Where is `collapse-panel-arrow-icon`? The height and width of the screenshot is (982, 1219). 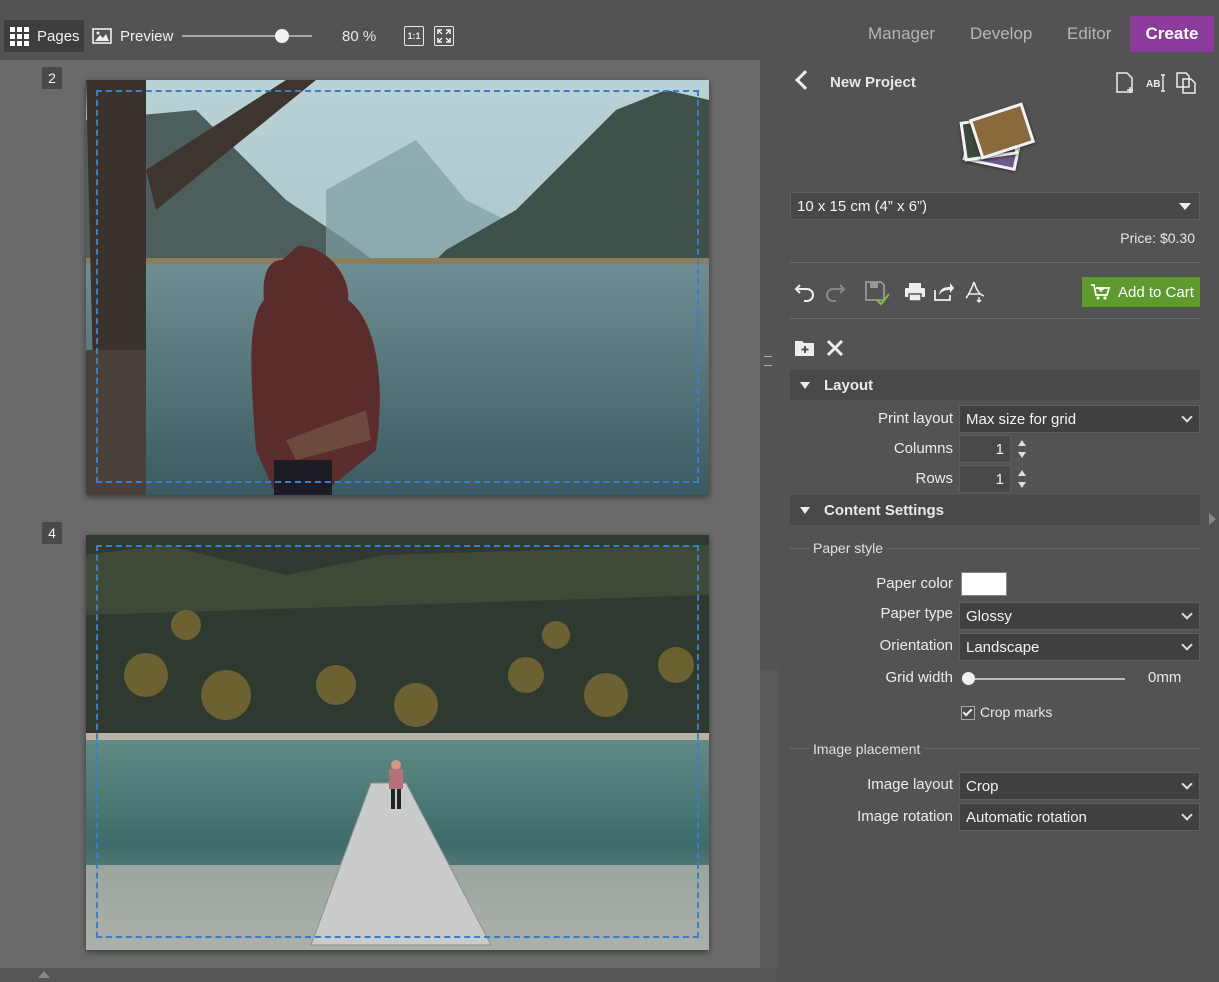
collapse-panel-arrow-icon is located at coordinates (1212, 519).